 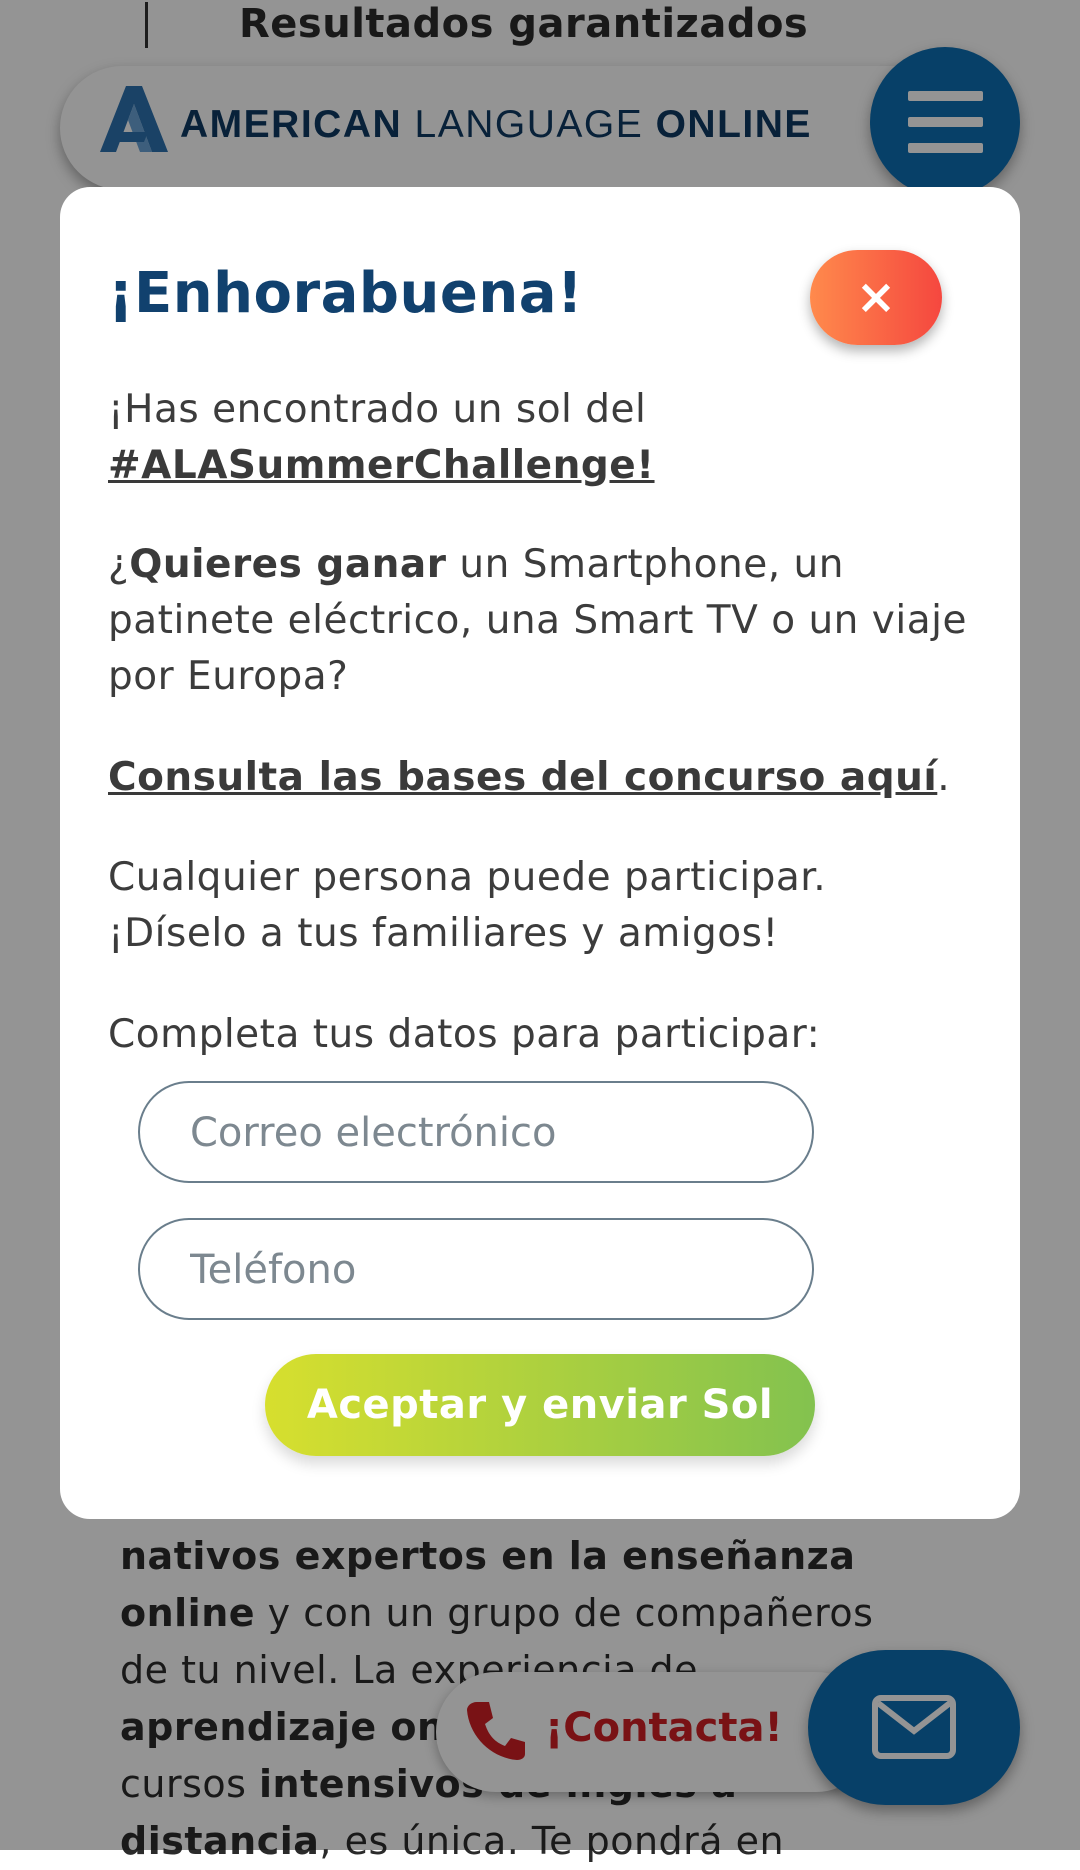 What do you see at coordinates (467, 877) in the screenshot?
I see `text: Cualquier persona puede participar.` at bounding box center [467, 877].